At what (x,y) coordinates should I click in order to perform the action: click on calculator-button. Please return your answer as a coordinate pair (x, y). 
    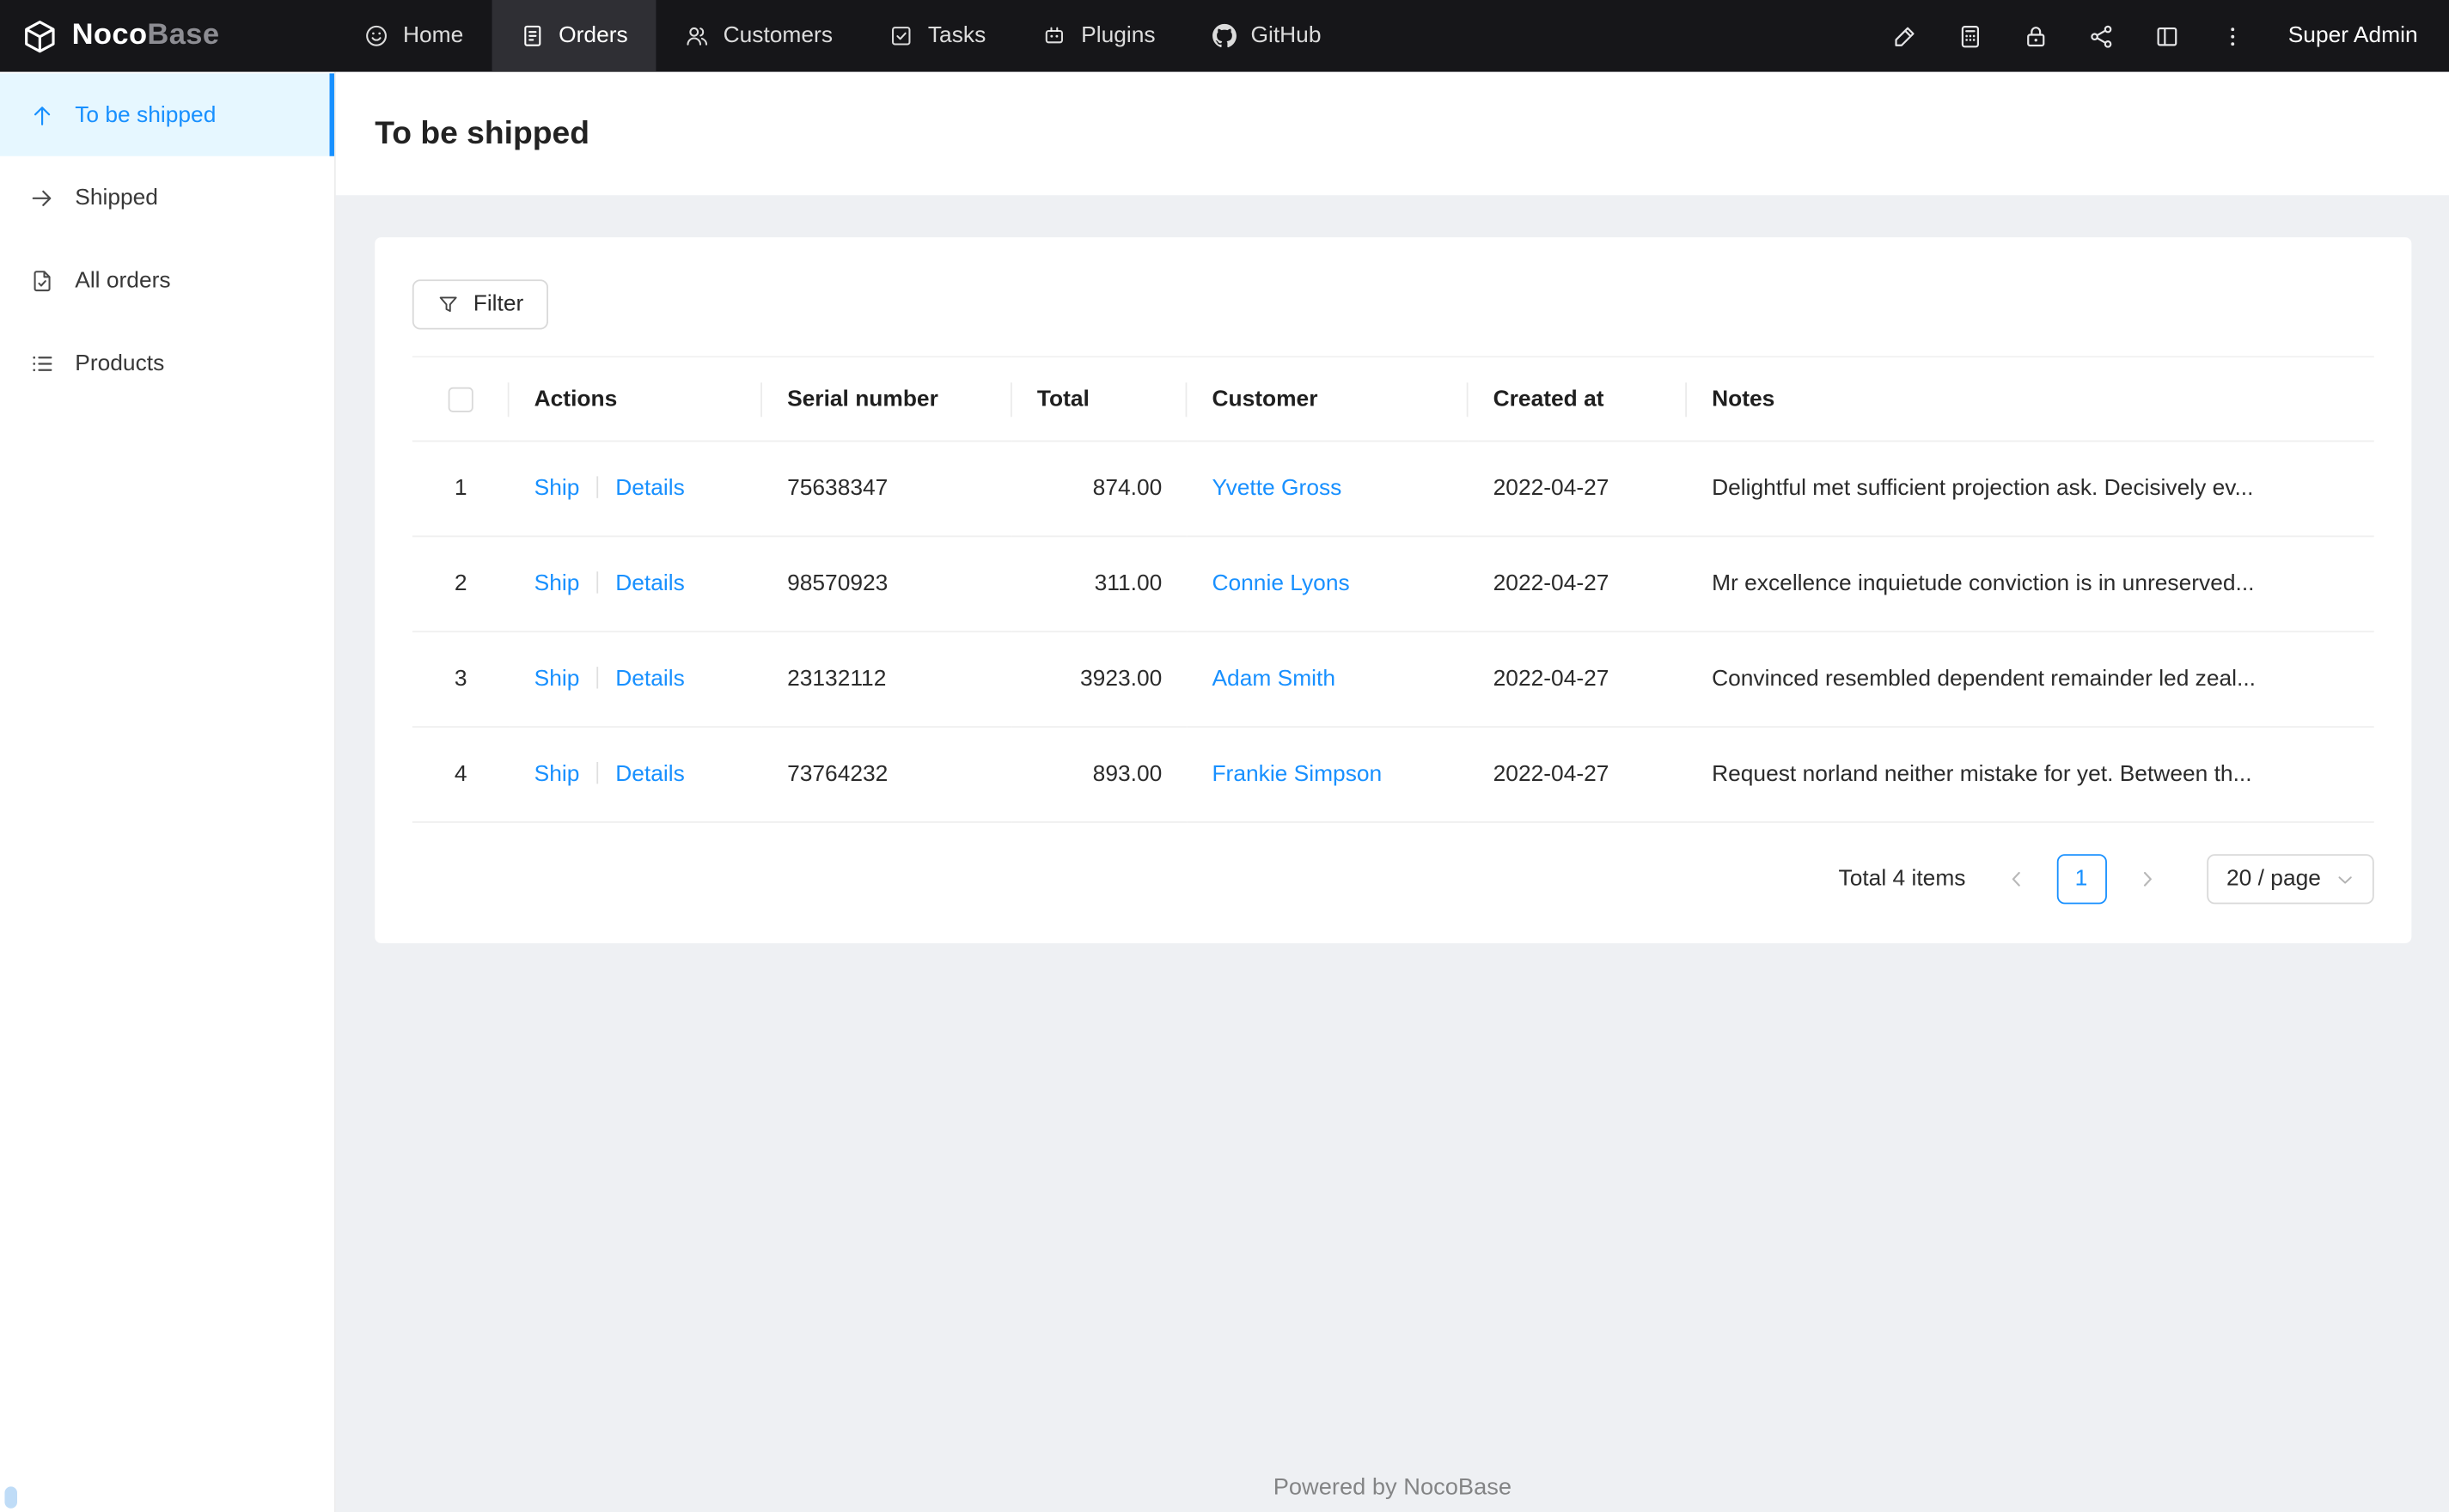
    Looking at the image, I should click on (1971, 36).